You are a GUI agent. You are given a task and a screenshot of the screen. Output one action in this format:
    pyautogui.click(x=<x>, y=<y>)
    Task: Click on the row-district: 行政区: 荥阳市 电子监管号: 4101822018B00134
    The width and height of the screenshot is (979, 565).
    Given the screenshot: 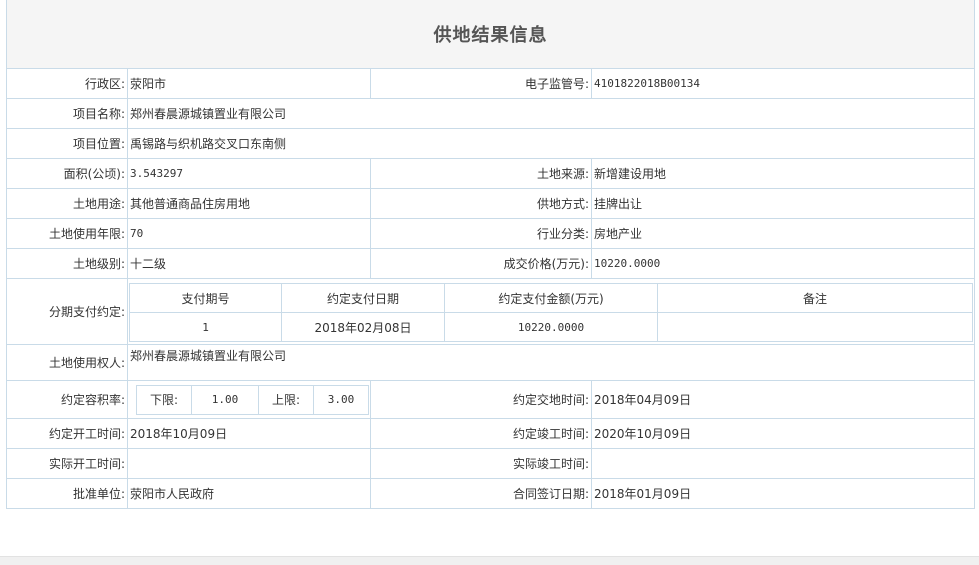 What is the action you would take?
    pyautogui.click(x=490, y=84)
    